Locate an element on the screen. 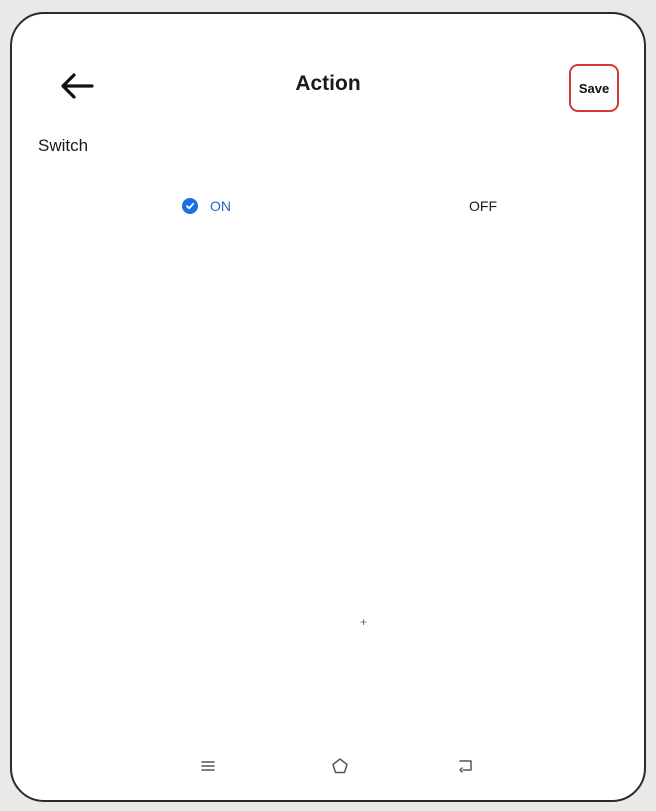  nav-home-button is located at coordinates (340, 766).